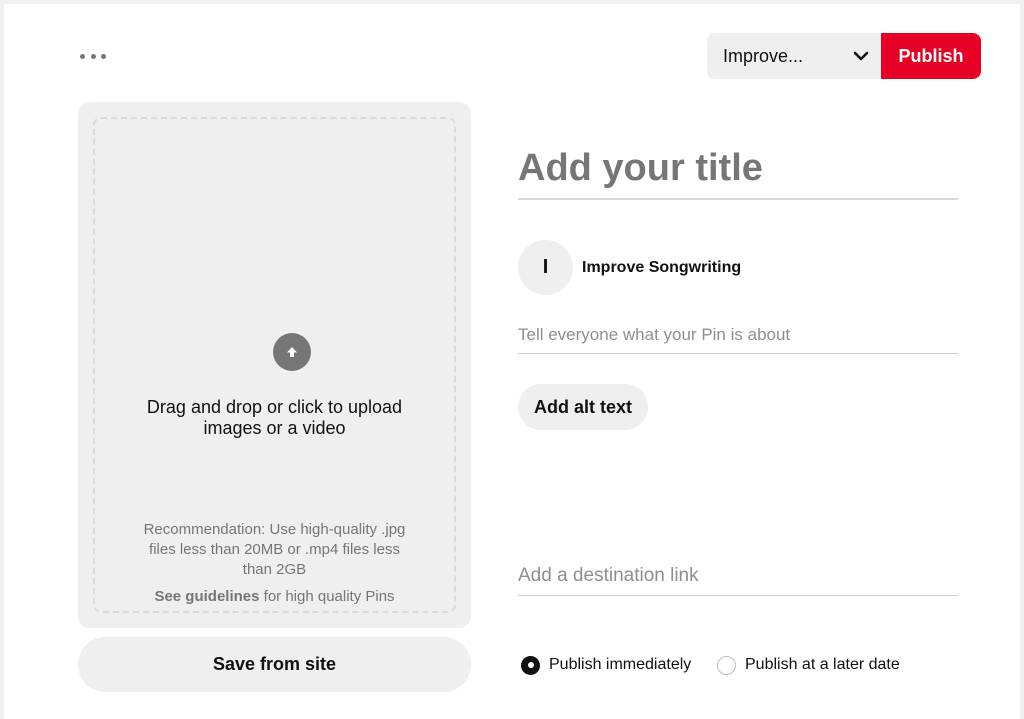 The image size is (1024, 719). Describe the element at coordinates (620, 664) in the screenshot. I see `radio-label: Publish immediately` at that location.